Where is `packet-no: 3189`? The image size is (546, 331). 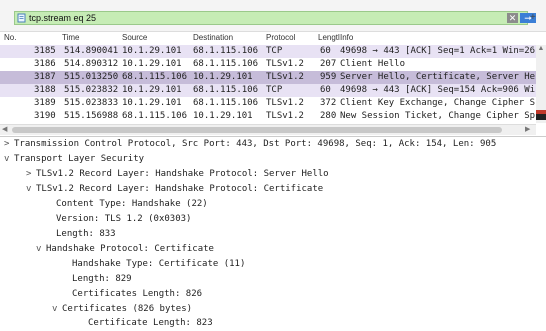 packet-no: 3189 is located at coordinates (45, 103).